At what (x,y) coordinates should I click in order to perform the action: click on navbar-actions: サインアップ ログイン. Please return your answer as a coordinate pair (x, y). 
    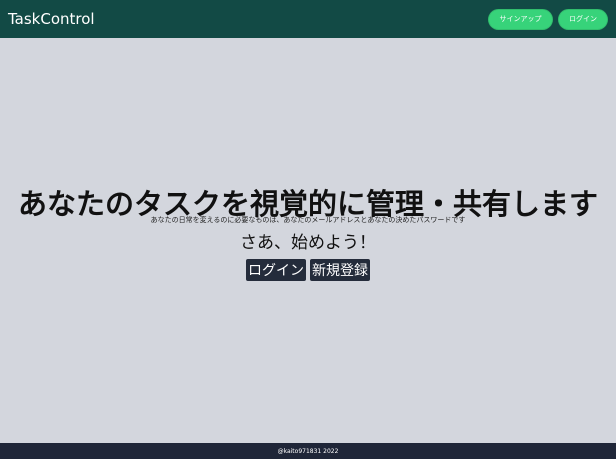
    Looking at the image, I should click on (548, 19).